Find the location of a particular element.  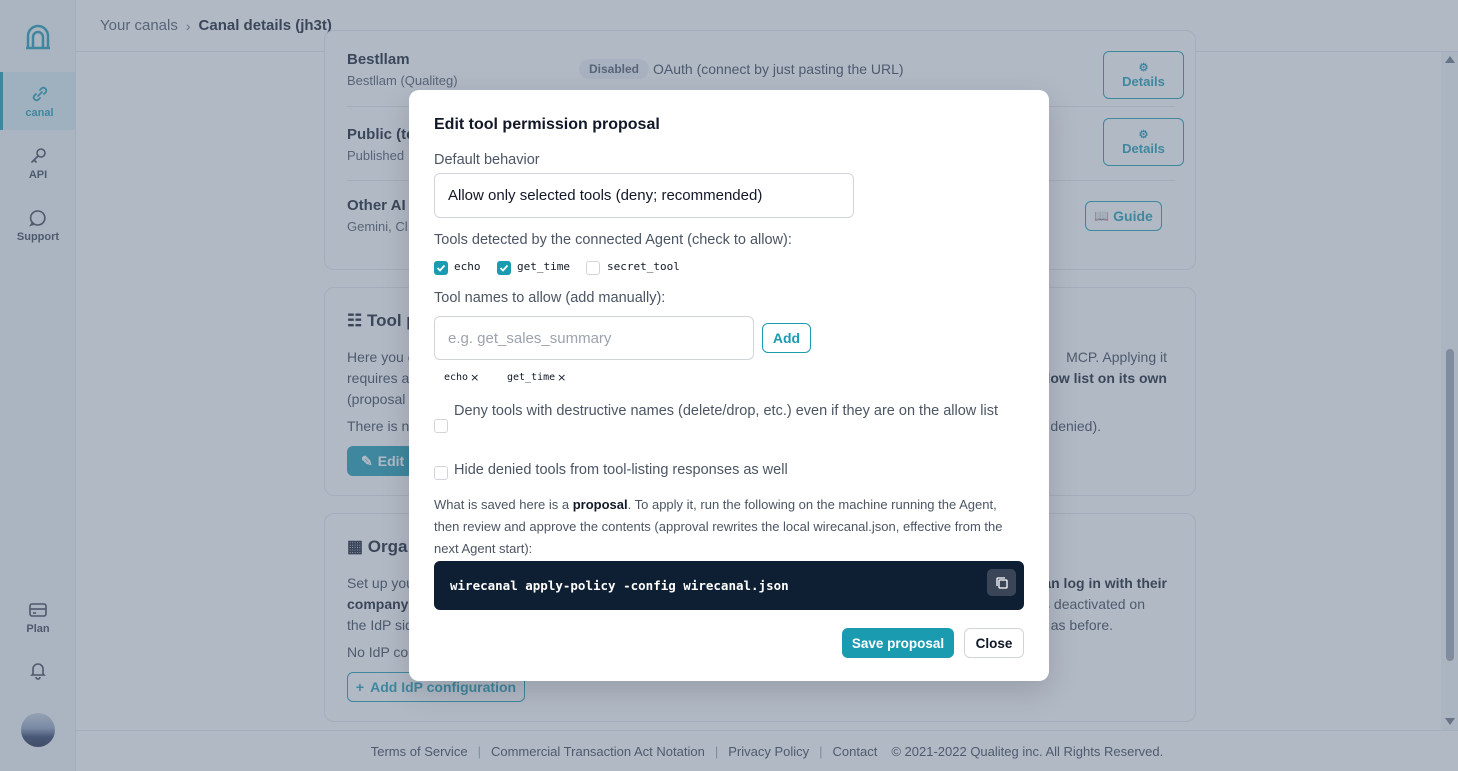

tool-name-input: e.g. get_sales_summary is located at coordinates (594, 338).